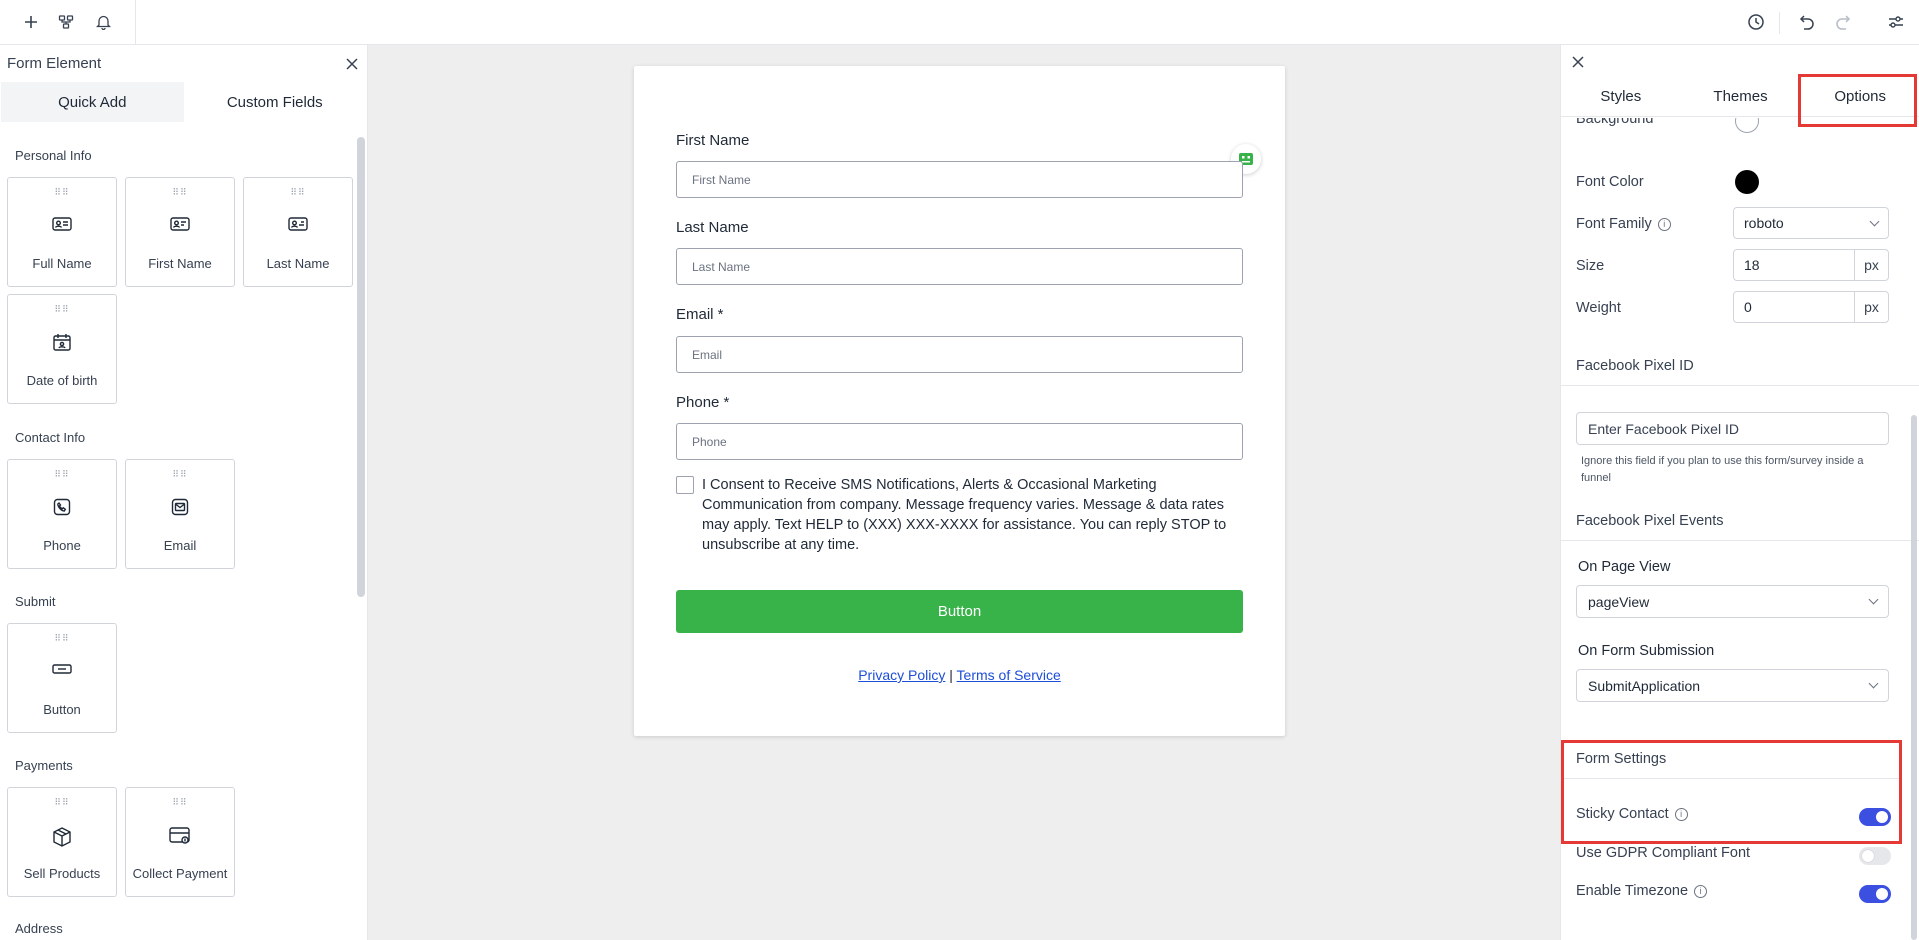  What do you see at coordinates (1619, 601) in the screenshot?
I see `page-view-value: pageView` at bounding box center [1619, 601].